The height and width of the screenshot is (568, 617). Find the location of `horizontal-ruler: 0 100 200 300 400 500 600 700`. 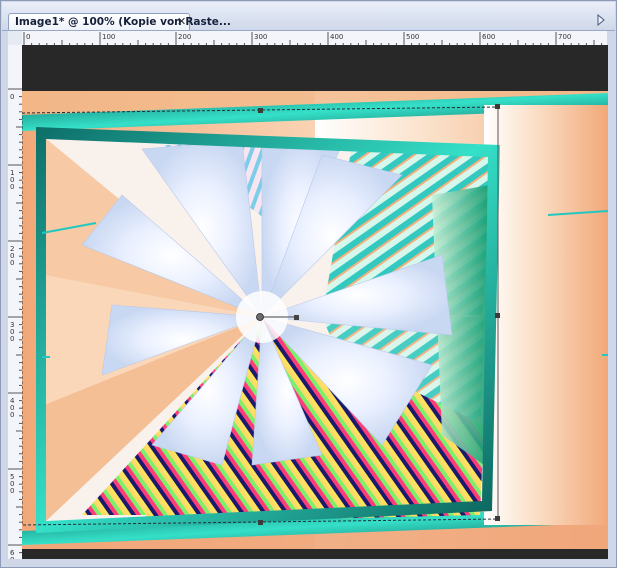

horizontal-ruler: 0 100 200 300 400 500 600 700 is located at coordinates (314, 38).